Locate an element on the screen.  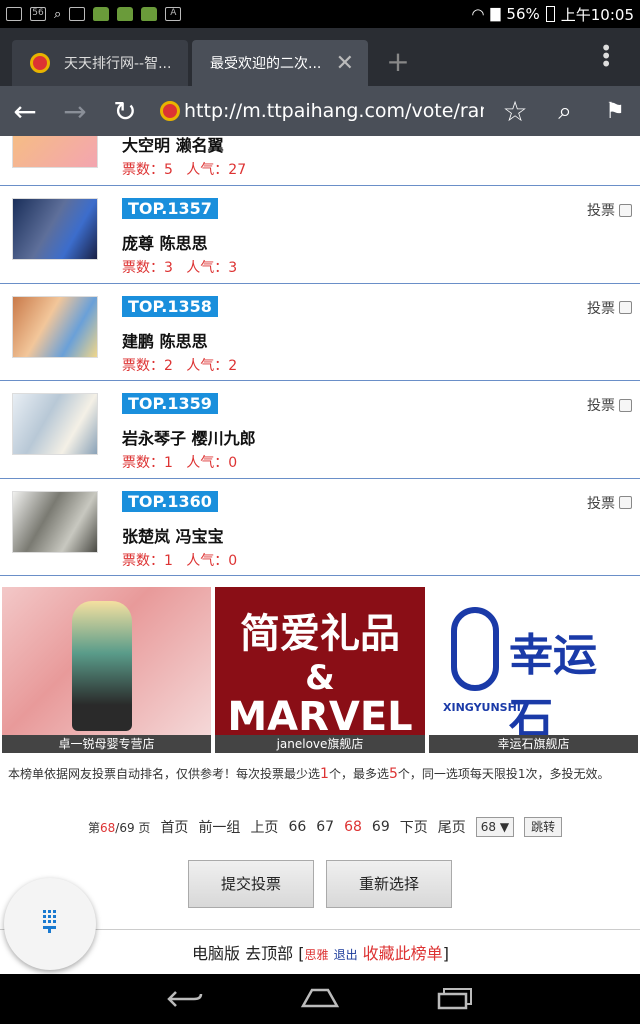
submit-vote-button: 提交投票 is located at coordinates (251, 884).